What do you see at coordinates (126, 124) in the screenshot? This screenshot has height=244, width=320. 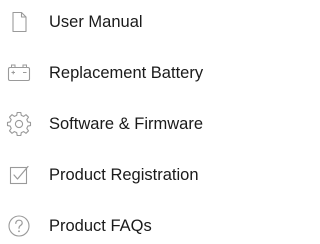 I see `menu-item-label: Software & Firmware` at bounding box center [126, 124].